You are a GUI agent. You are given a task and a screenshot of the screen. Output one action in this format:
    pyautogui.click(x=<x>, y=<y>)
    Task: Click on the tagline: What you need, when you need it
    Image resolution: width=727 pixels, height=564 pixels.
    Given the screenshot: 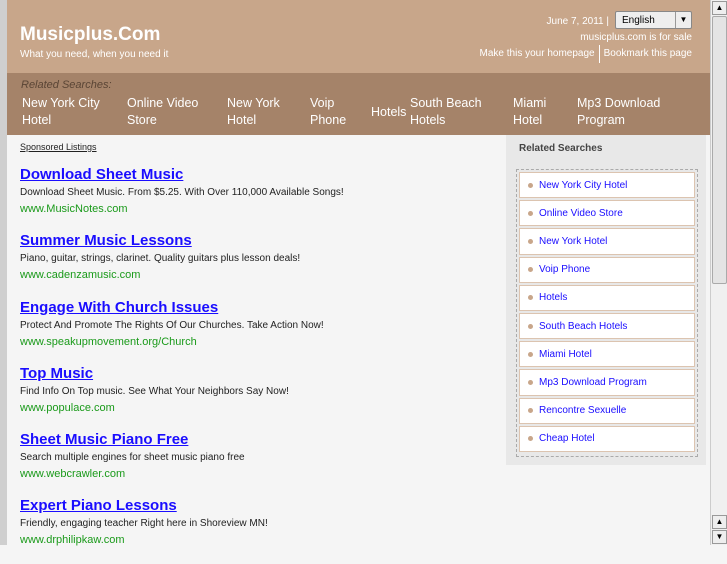 What is the action you would take?
    pyautogui.click(x=94, y=54)
    